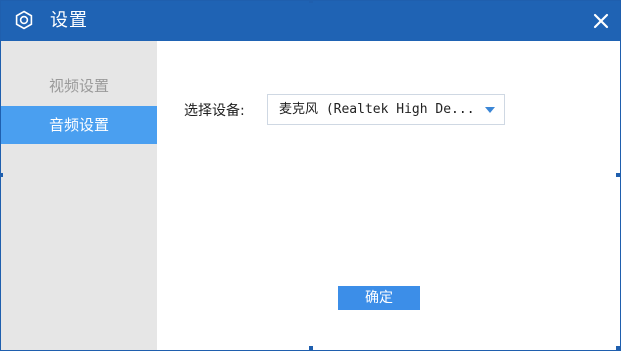 The image size is (621, 351). What do you see at coordinates (311, 1) in the screenshot?
I see `resize-handle-top` at bounding box center [311, 1].